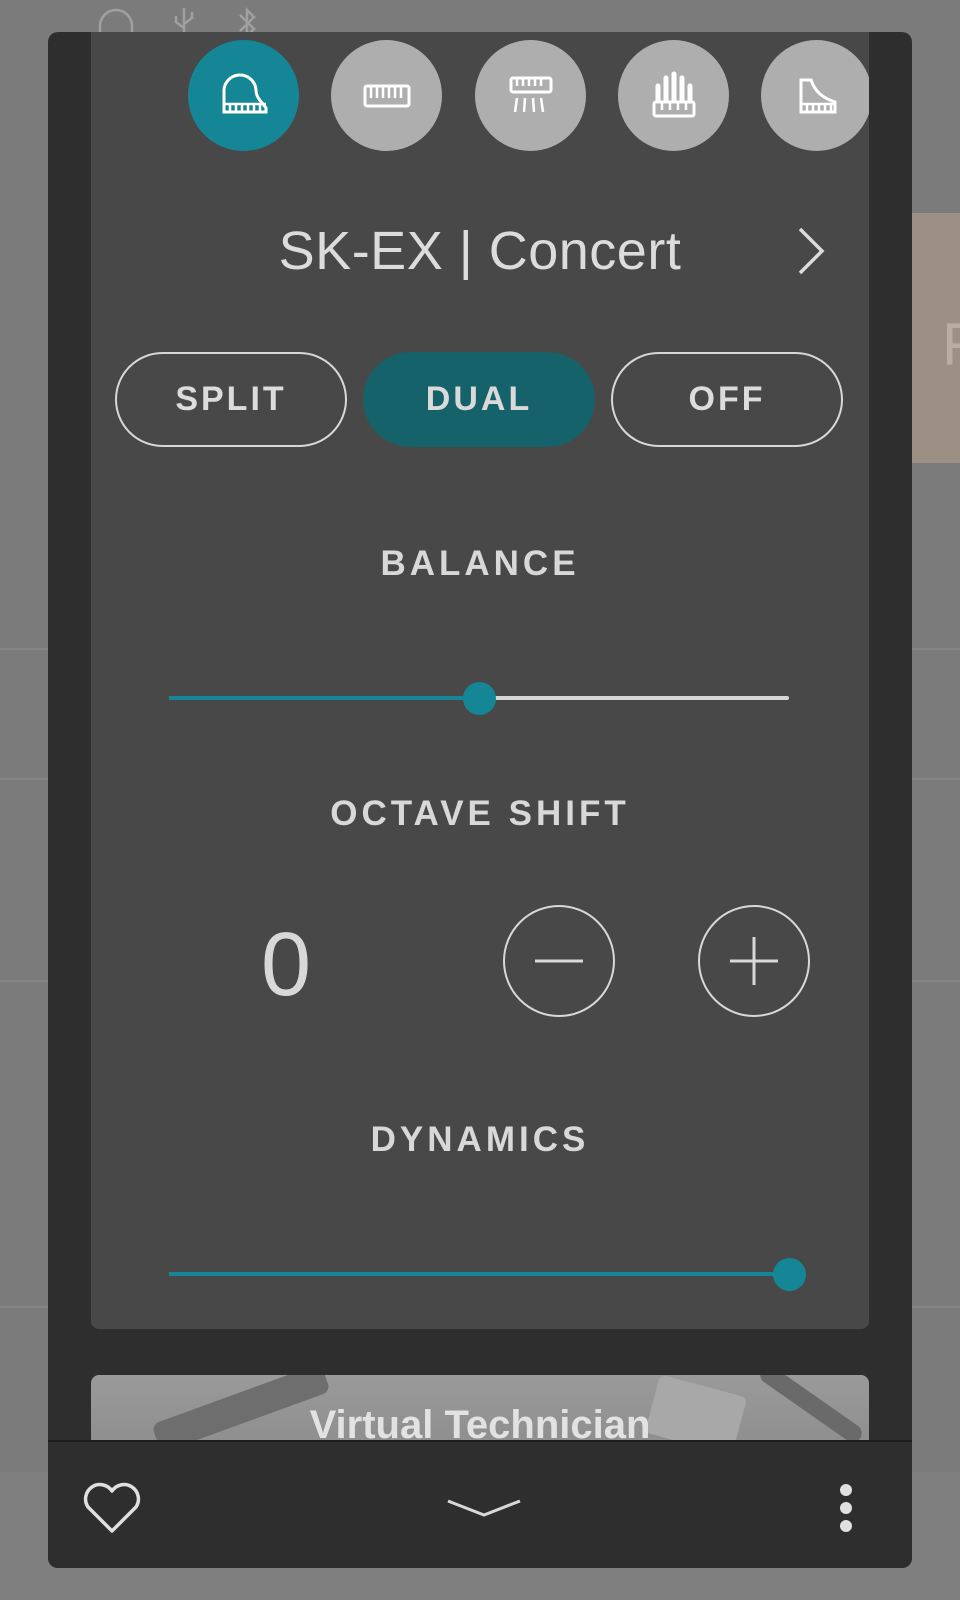  Describe the element at coordinates (479, 399) in the screenshot. I see `mode-dual-button: DUAL` at that location.